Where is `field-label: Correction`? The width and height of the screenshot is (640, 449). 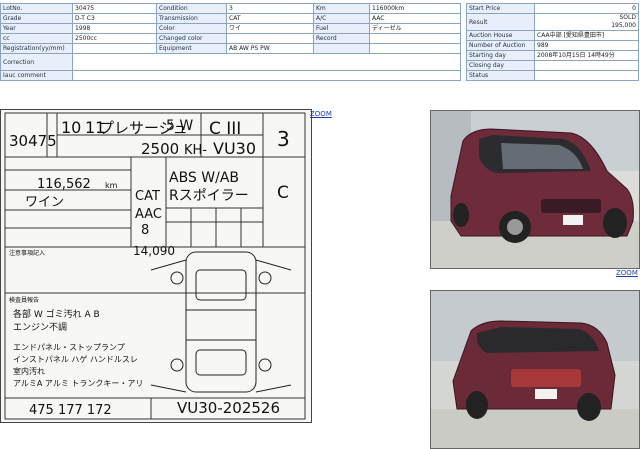
field-label: Correction is located at coordinates (36, 62).